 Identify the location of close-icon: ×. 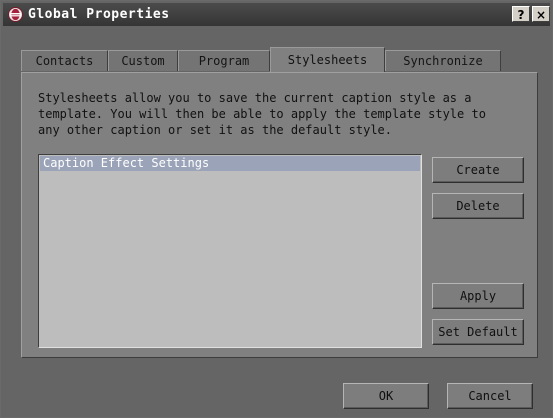
(541, 15).